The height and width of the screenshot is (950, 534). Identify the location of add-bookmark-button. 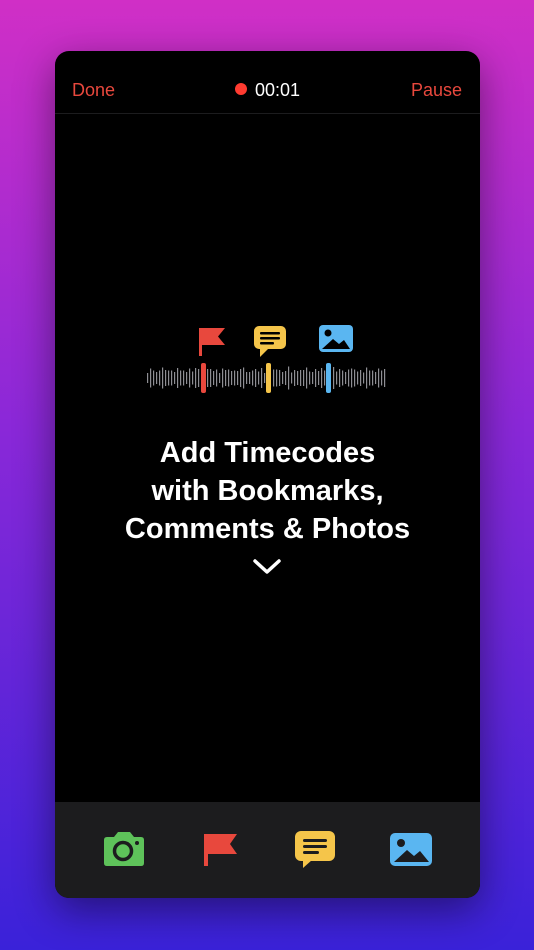
(221, 849).